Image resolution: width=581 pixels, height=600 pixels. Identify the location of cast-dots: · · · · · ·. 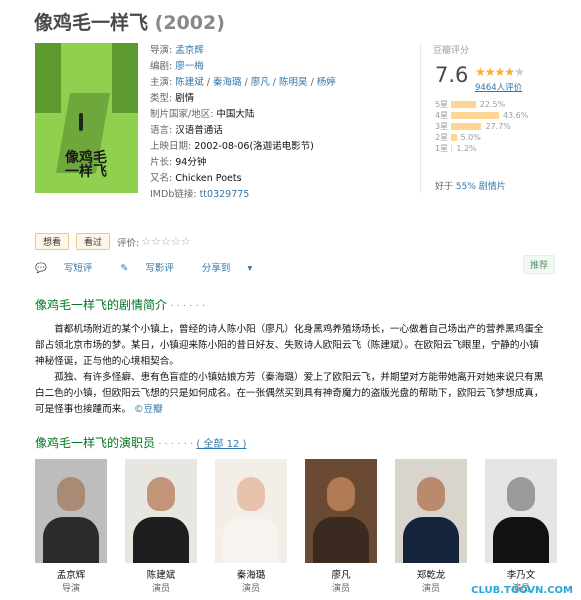
(176, 444).